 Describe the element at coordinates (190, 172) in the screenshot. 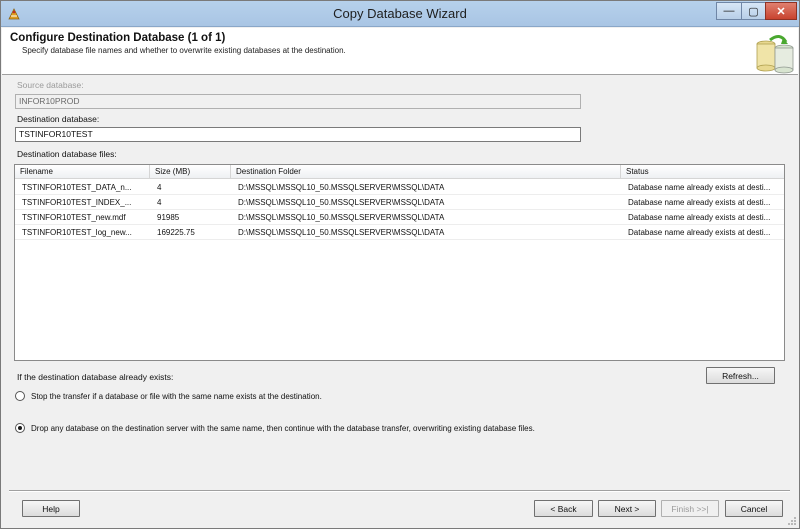

I see `column-header-size: Size (MB)` at that location.